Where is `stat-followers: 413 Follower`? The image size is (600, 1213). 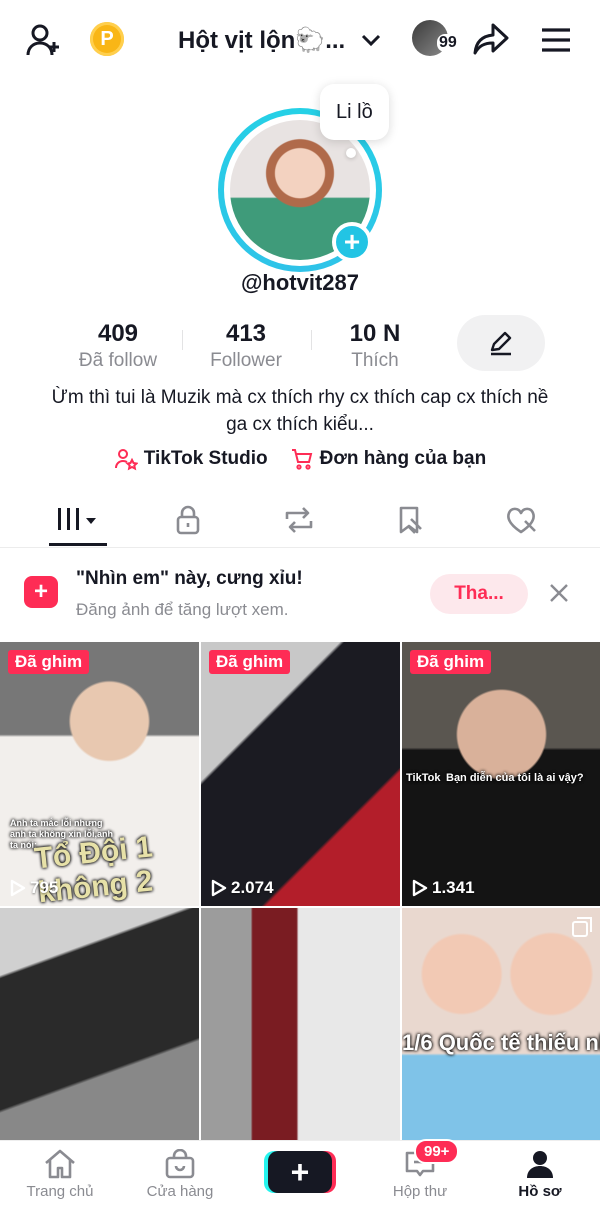 stat-followers: 413 Follower is located at coordinates (246, 346).